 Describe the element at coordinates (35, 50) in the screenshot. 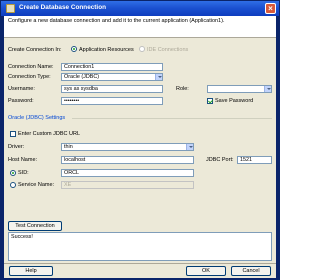

I see `create-in-label: Create Connection In:` at that location.